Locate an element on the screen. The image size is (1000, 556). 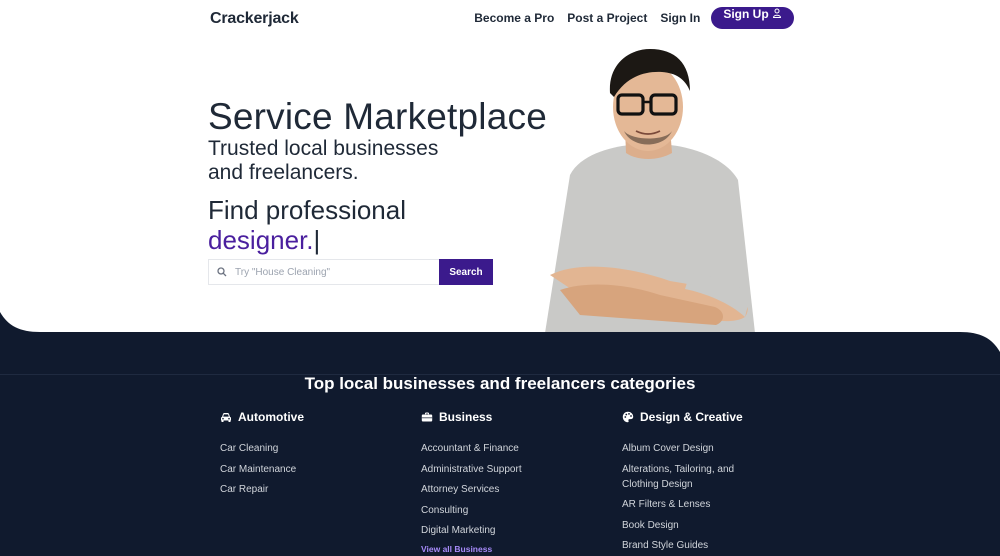
briefcase-icon is located at coordinates (427, 417).